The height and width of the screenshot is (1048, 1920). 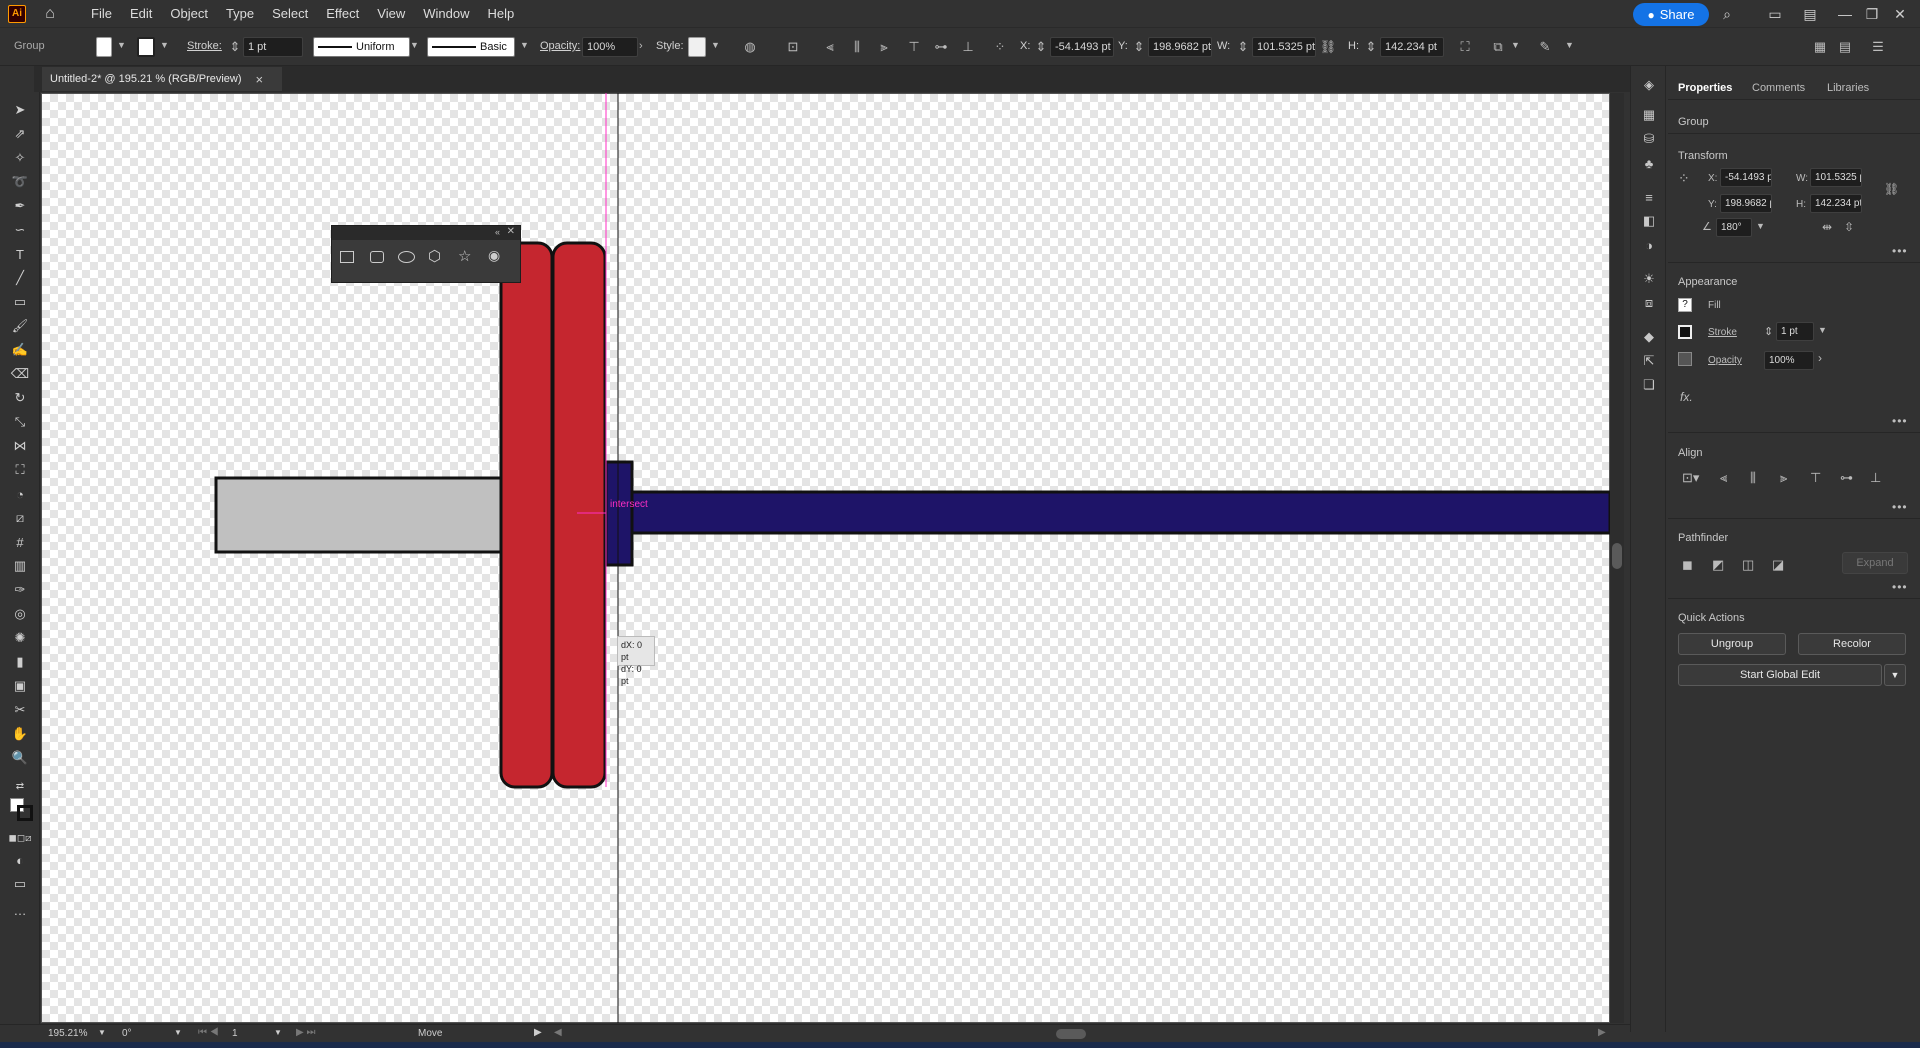 I want to click on opacity-label: Opacity, so click(x=1725, y=360).